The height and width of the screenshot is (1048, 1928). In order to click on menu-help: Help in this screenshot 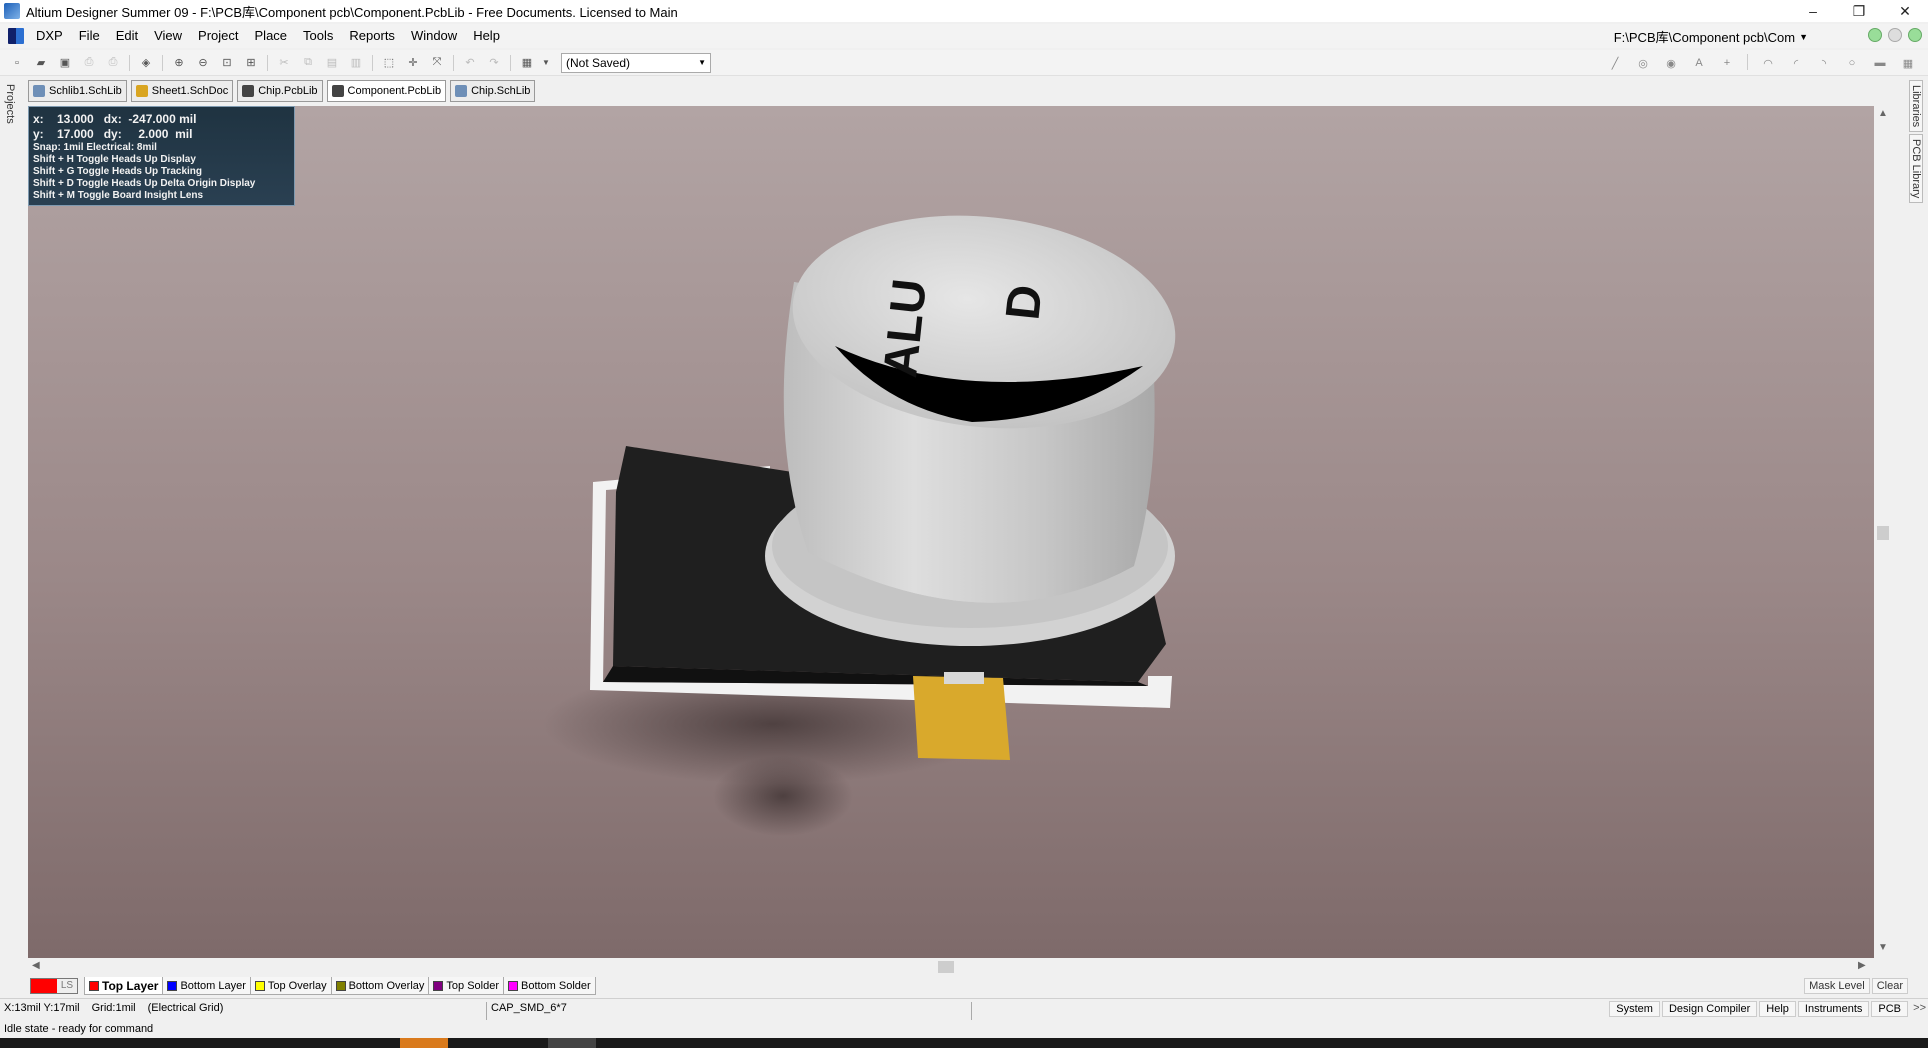, I will do `click(486, 36)`.